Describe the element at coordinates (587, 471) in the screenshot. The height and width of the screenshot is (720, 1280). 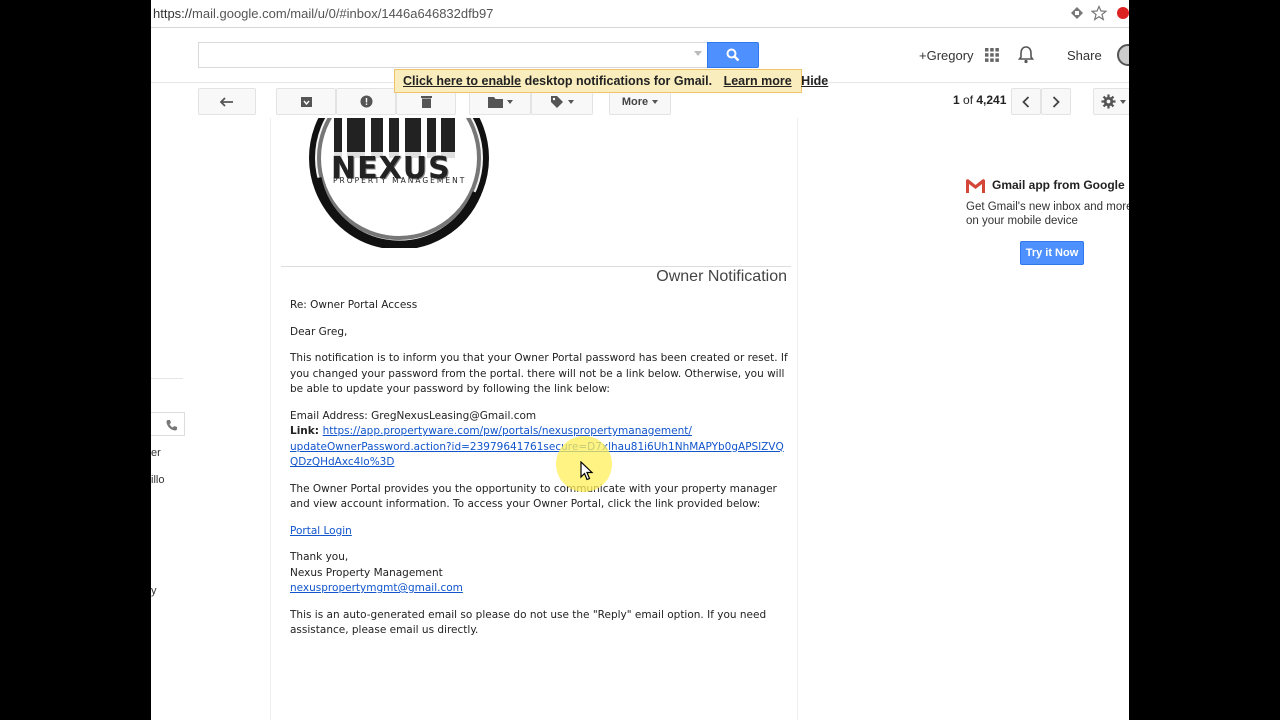
I see `mouse-cursor-icon` at that location.